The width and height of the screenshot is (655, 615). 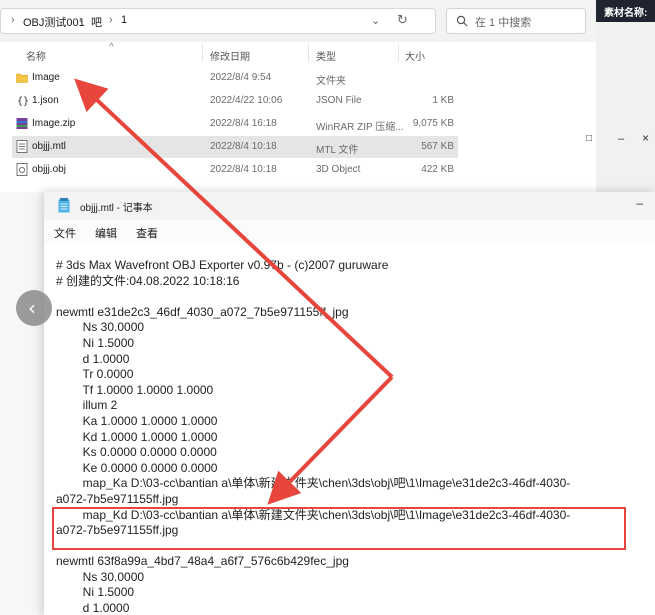 I want to click on annotation-arrow-to-map-kd, so click(x=330, y=440).